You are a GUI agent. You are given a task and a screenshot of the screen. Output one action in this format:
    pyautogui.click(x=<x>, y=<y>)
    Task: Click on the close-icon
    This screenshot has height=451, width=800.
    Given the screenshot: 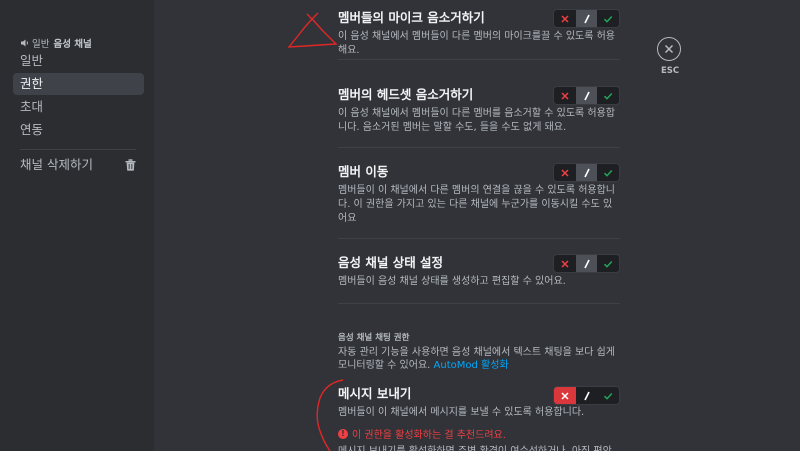 What is the action you would take?
    pyautogui.click(x=669, y=49)
    